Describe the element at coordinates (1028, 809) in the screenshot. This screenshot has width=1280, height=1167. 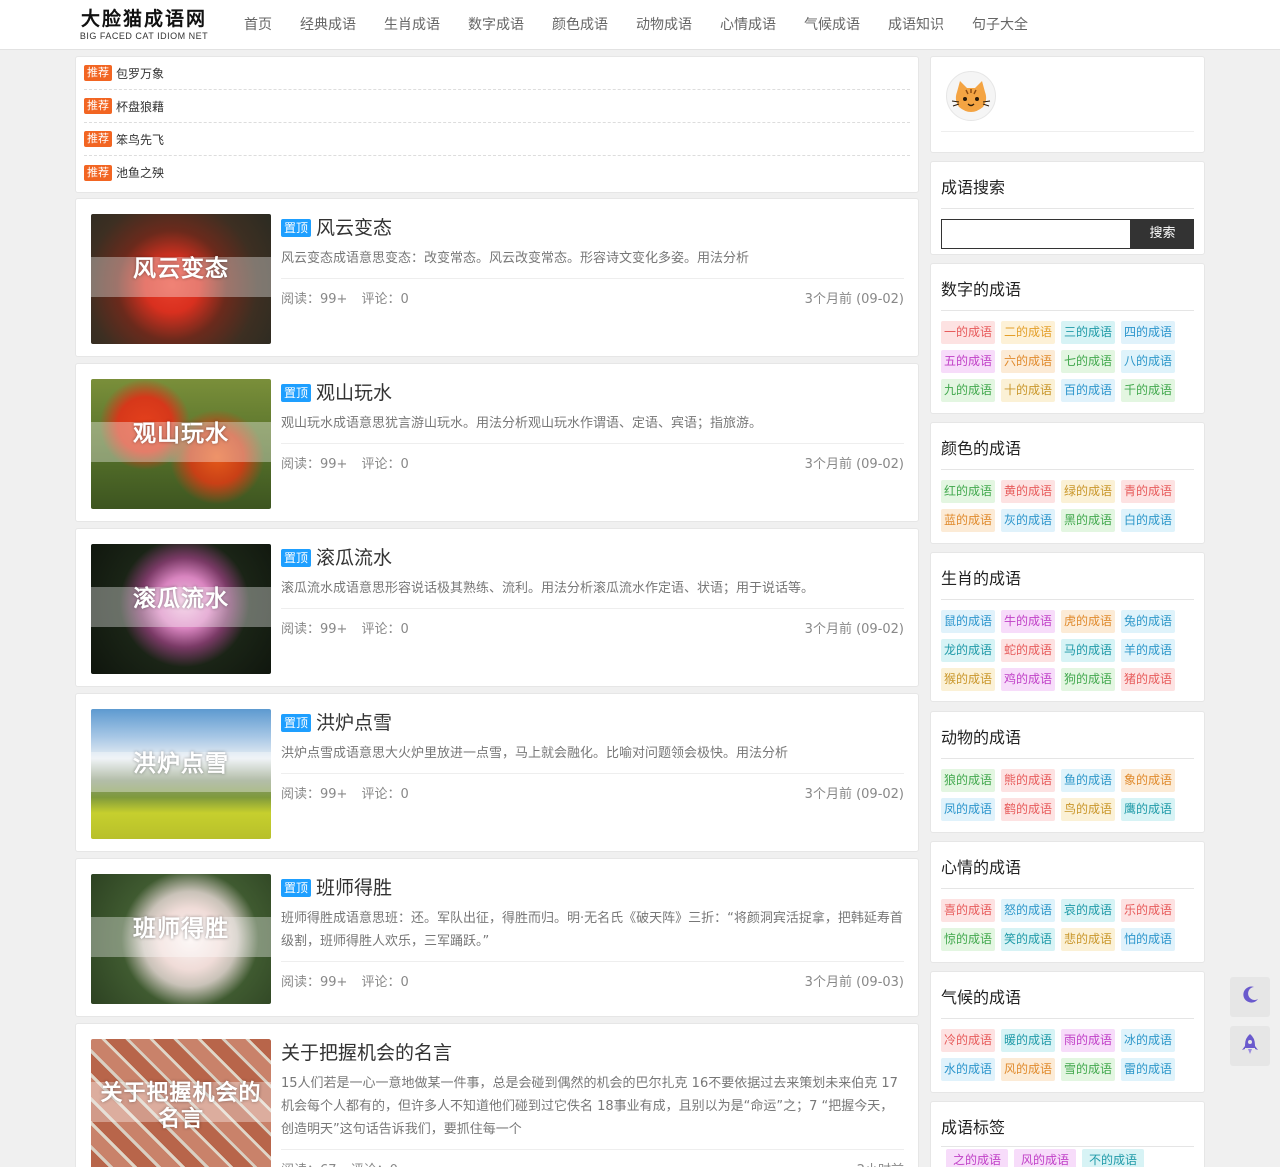
I see `tag-link: 鹤的成语` at that location.